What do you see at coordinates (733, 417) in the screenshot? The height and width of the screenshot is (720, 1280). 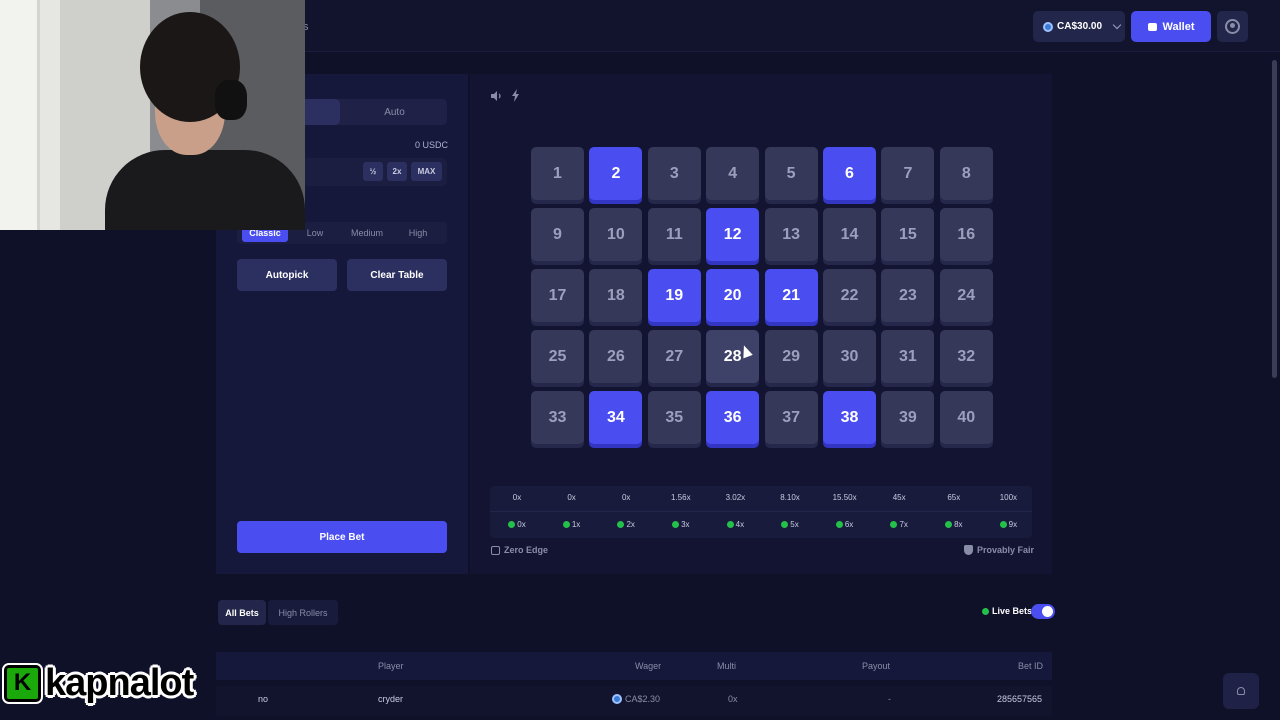 I see `keno-tile: 36` at bounding box center [733, 417].